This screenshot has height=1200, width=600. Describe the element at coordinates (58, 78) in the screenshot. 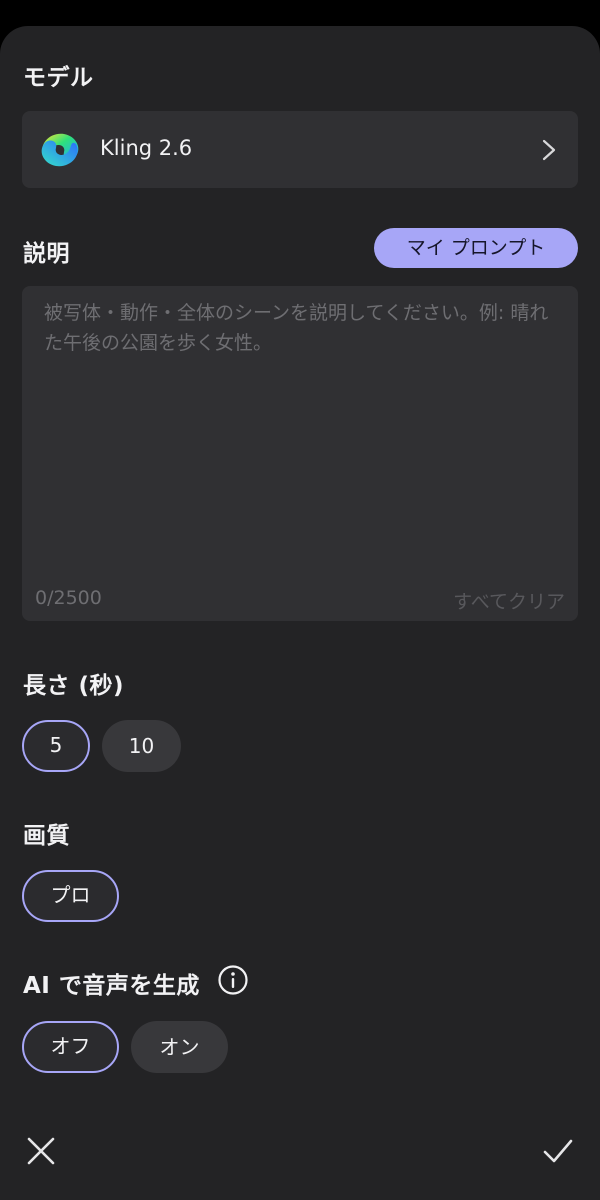

I see `model-section-title: モデル` at that location.